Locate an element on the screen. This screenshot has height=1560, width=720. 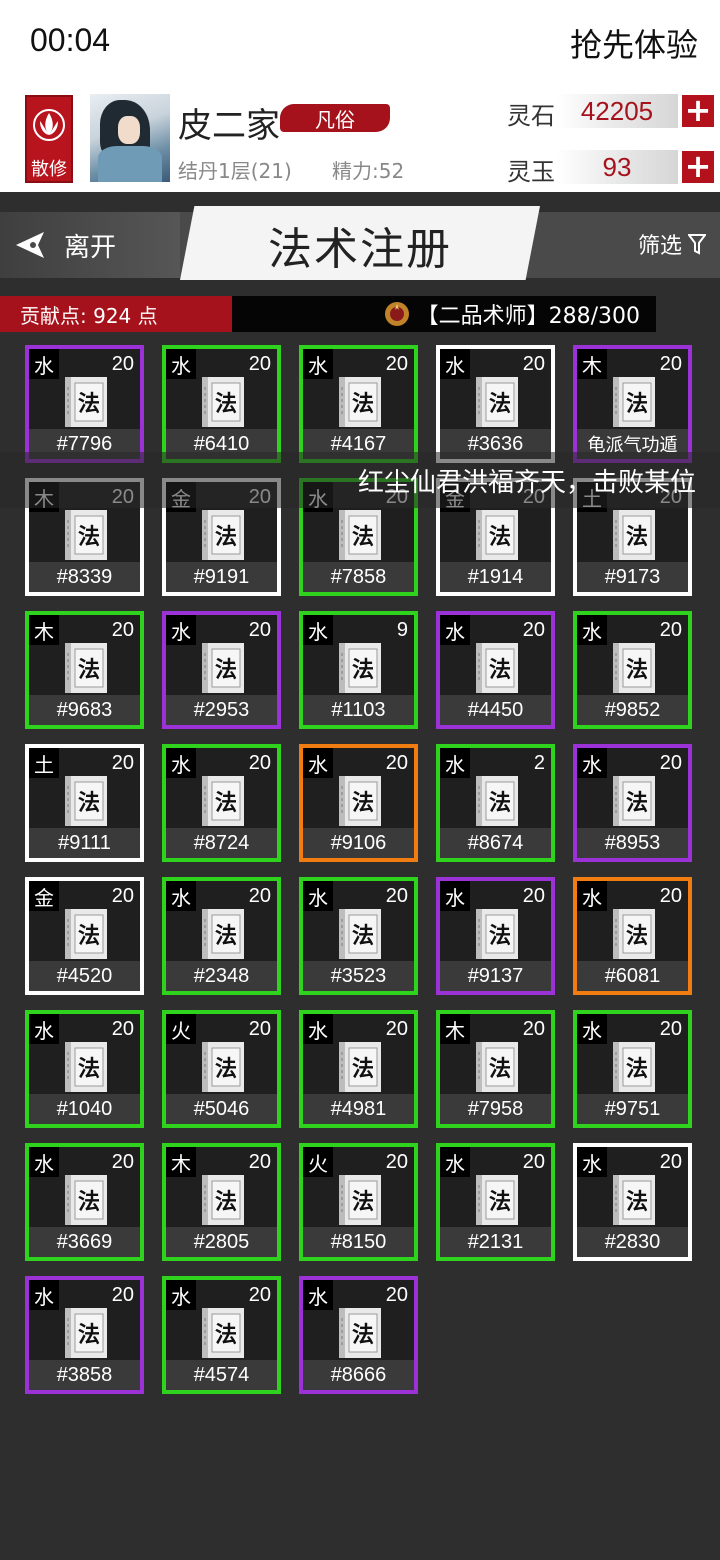
add-spirit-stone-button: + is located at coordinates (698, 110).